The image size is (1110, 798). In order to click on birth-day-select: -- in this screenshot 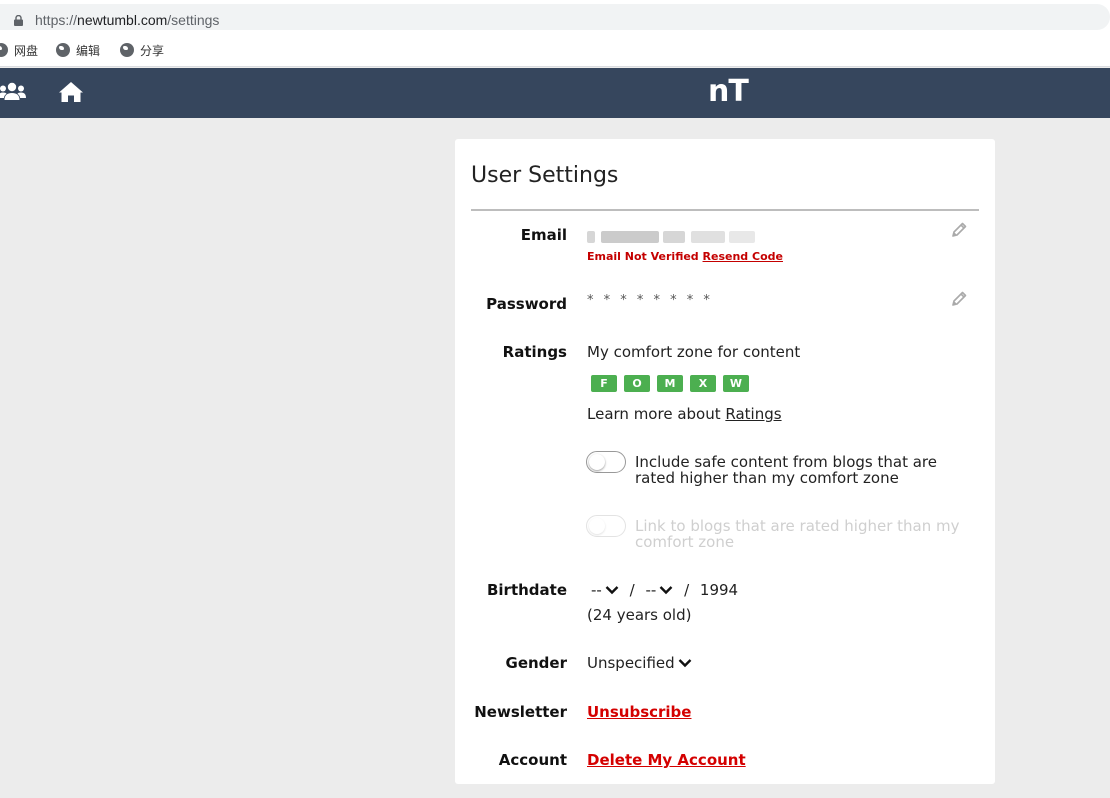, I will do `click(659, 590)`.